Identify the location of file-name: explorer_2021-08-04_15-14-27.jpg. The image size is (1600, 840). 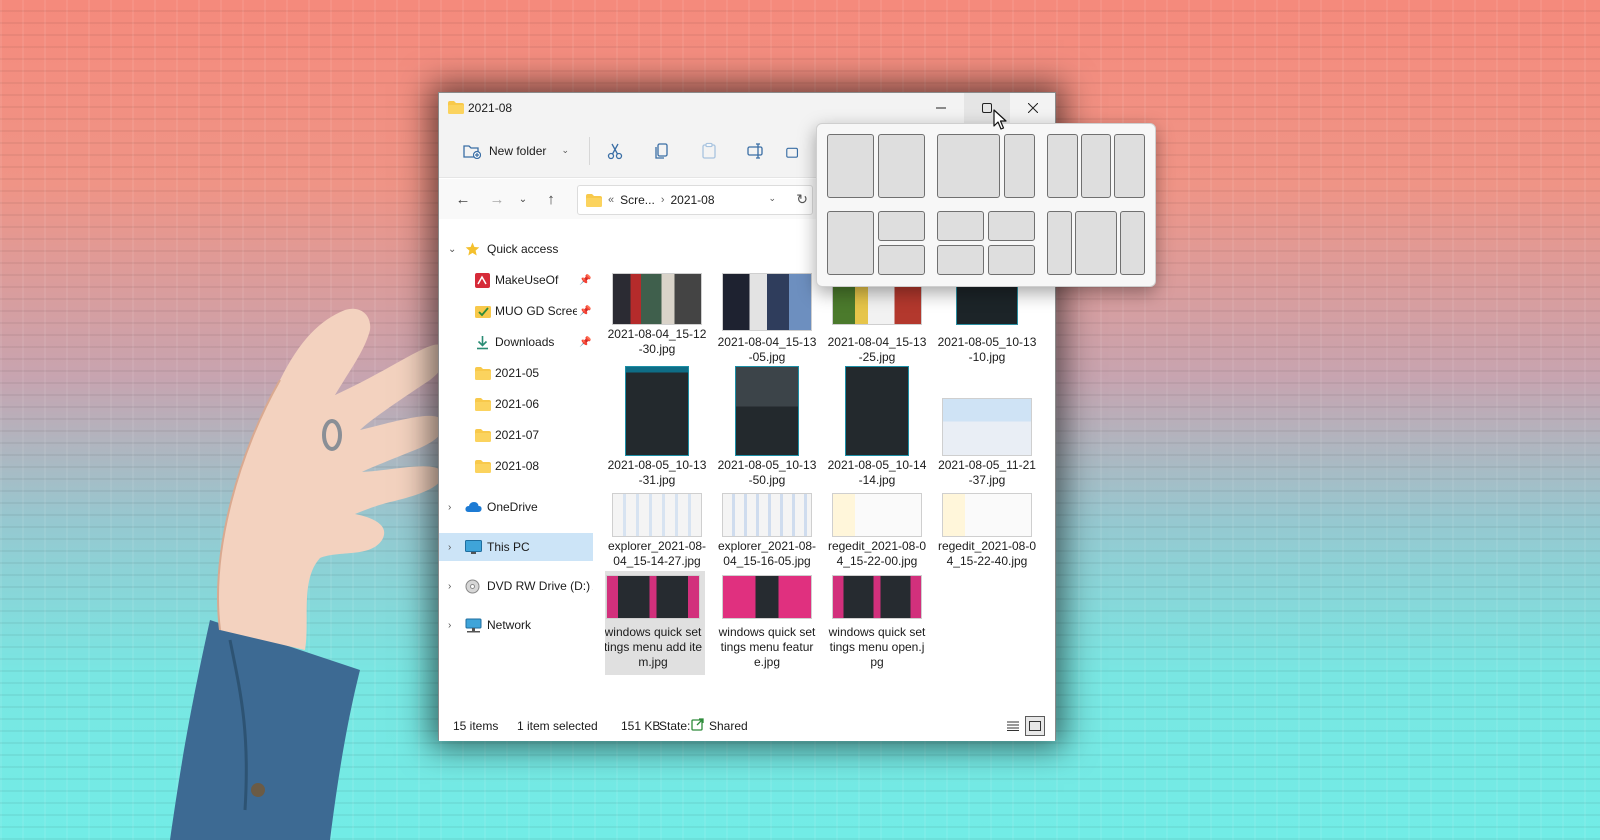
(657, 553).